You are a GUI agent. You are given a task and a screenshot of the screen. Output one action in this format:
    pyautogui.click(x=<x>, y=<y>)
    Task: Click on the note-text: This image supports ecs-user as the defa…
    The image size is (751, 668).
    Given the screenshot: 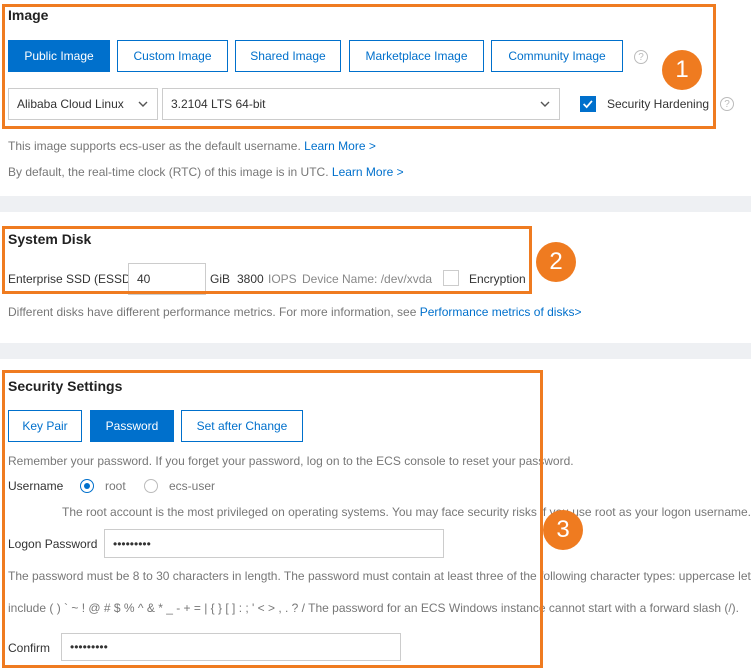 What is the action you would take?
    pyautogui.click(x=156, y=146)
    